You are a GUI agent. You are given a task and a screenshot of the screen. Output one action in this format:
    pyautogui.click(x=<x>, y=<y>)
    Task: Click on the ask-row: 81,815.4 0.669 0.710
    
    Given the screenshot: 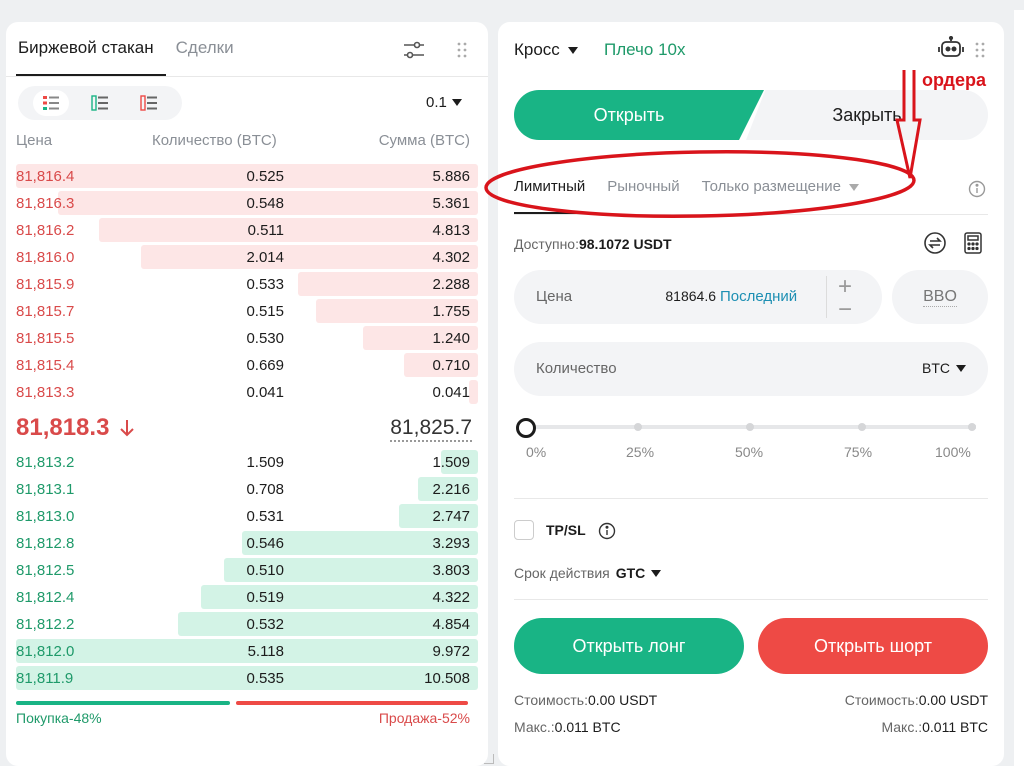 What is the action you would take?
    pyautogui.click(x=247, y=365)
    